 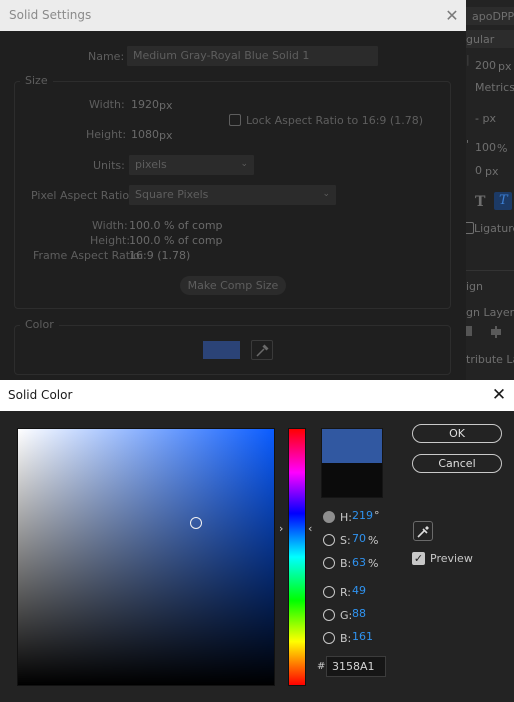 I want to click on width-label: Width:, so click(x=107, y=104).